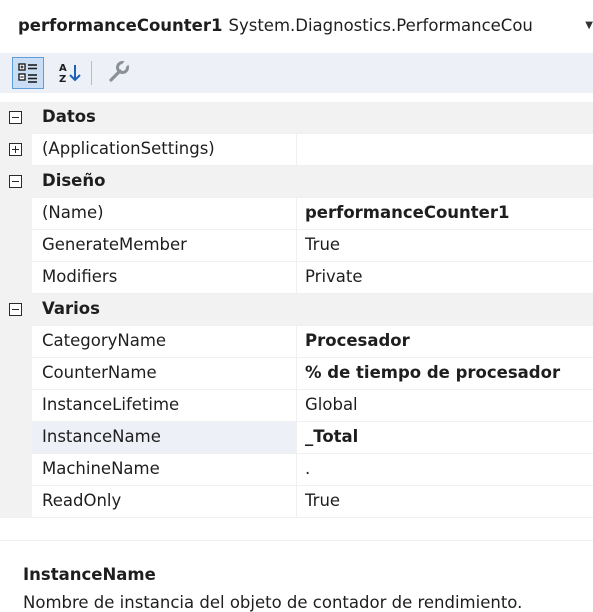  Describe the element at coordinates (444, 341) in the screenshot. I see `property-value: Procesador` at that location.